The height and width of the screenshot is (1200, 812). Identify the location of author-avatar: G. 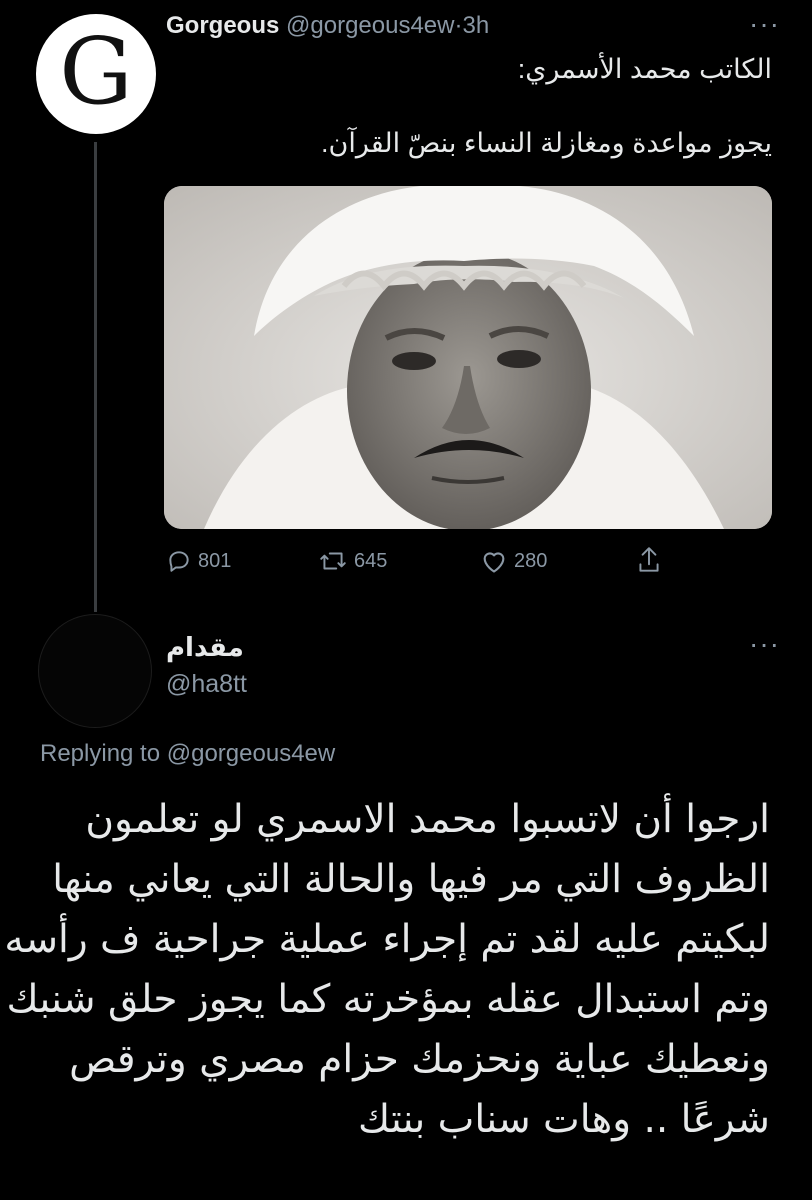
(96, 74).